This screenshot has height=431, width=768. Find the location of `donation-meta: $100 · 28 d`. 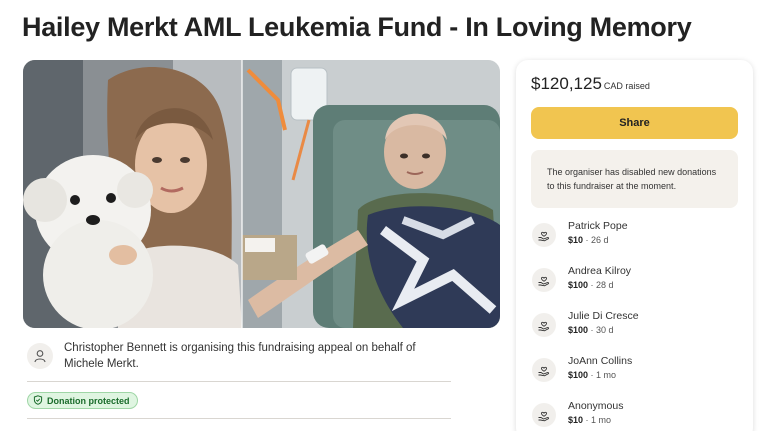

donation-meta: $100 · 28 d is located at coordinates (591, 285).